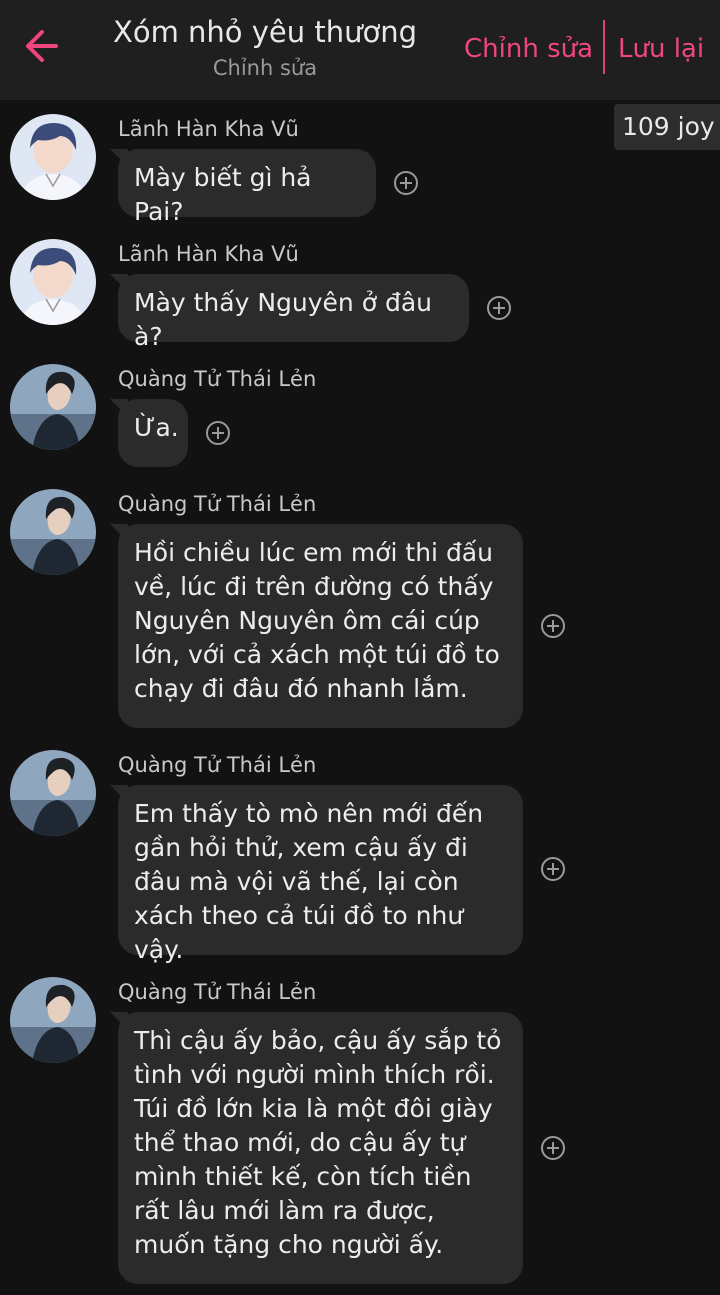 This screenshot has height=1295, width=720. Describe the element at coordinates (667, 127) in the screenshot. I see `joy-count-badge: 109 joy` at that location.